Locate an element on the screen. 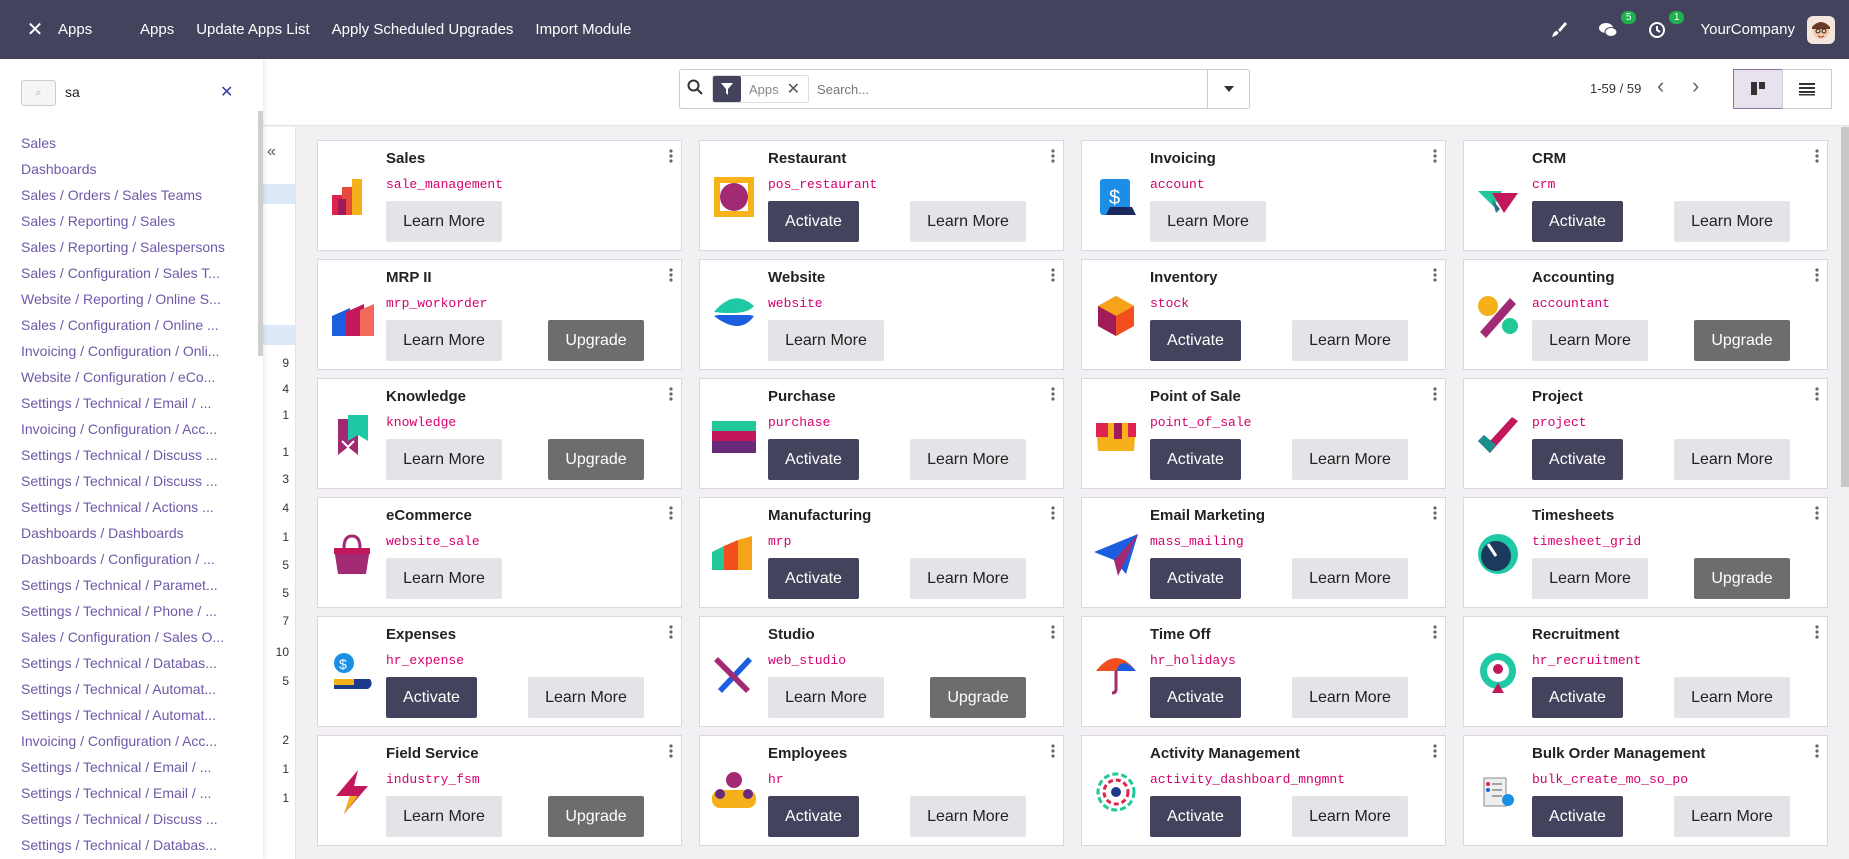 The image size is (1849, 859). menu-search-result: Sales is located at coordinates (133, 143).